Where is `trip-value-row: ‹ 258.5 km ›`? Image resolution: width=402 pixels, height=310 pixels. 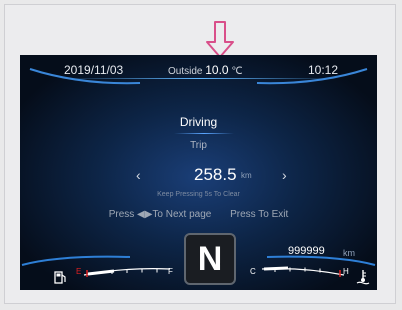 trip-value-row: ‹ 258.5 km › is located at coordinates (198, 177).